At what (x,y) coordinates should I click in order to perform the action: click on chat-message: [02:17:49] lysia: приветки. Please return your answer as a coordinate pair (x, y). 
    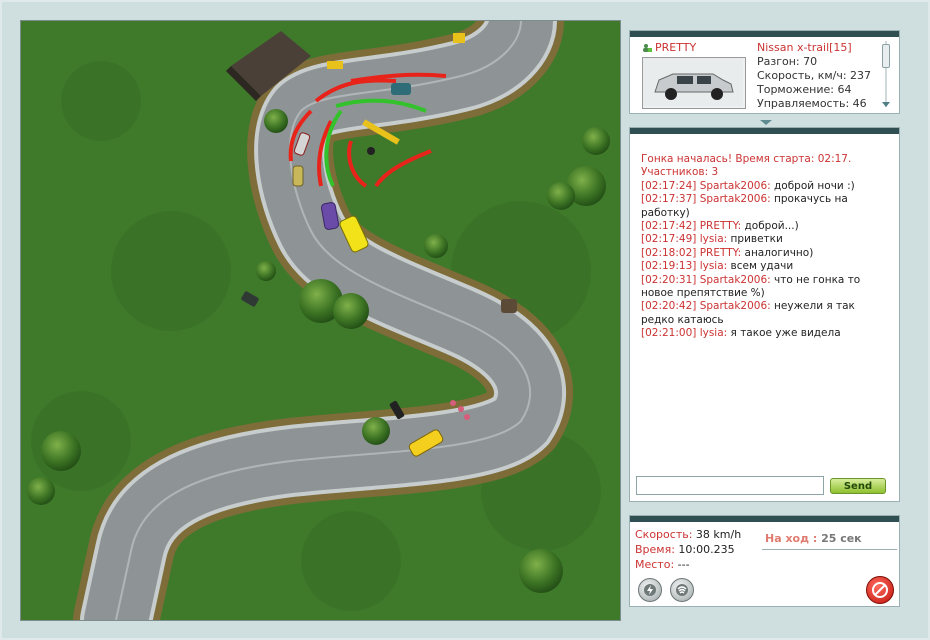
    Looking at the image, I should click on (765, 239).